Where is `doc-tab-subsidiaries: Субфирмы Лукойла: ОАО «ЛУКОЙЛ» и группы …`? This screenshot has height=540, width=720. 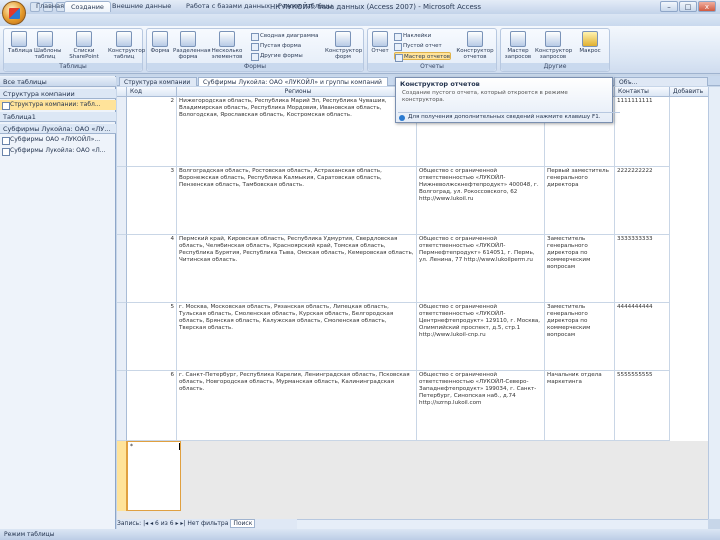
doc-tab-subsidiaries: Субфирмы Лукойла: ОАО «ЛУКОЙЛ» и группы … is located at coordinates (293, 81).